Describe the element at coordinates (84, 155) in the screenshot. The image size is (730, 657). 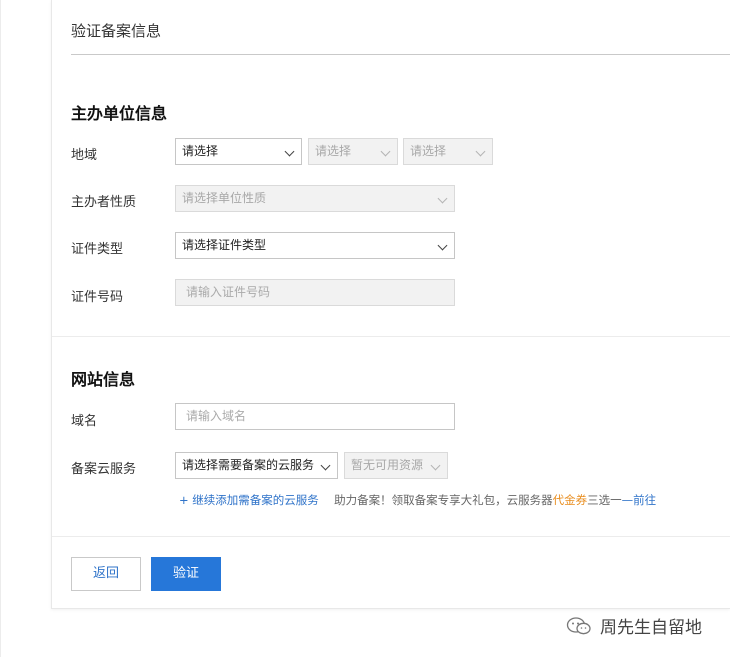
I see `region-label: 地域` at that location.